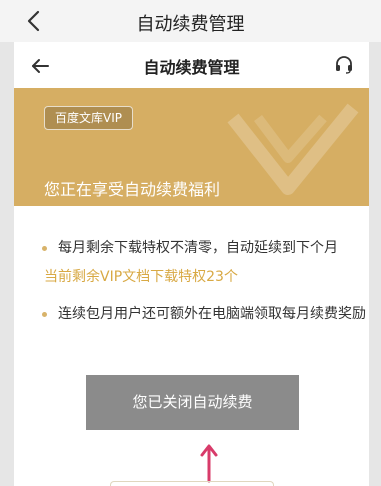 The height and width of the screenshot is (486, 381). What do you see at coordinates (209, 463) in the screenshot?
I see `pointer-arrow-icon` at bounding box center [209, 463].